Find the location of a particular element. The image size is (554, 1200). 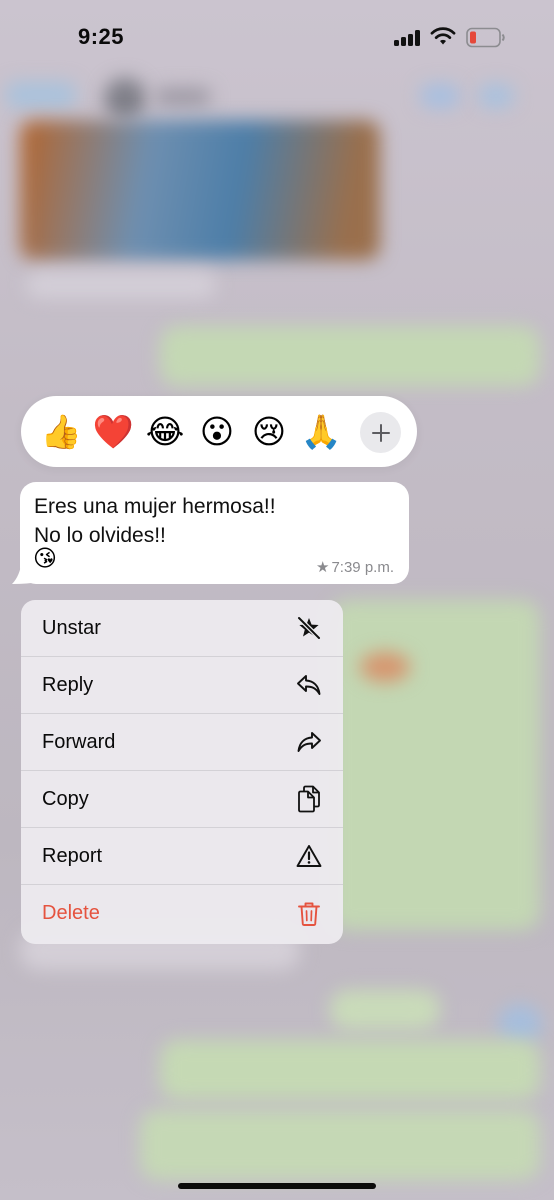

blurred-contact-name is located at coordinates (183, 97).